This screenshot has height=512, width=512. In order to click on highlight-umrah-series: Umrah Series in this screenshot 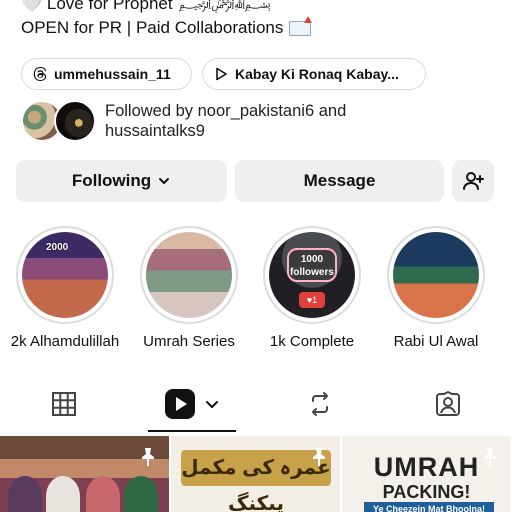, I will do `click(189, 288)`.